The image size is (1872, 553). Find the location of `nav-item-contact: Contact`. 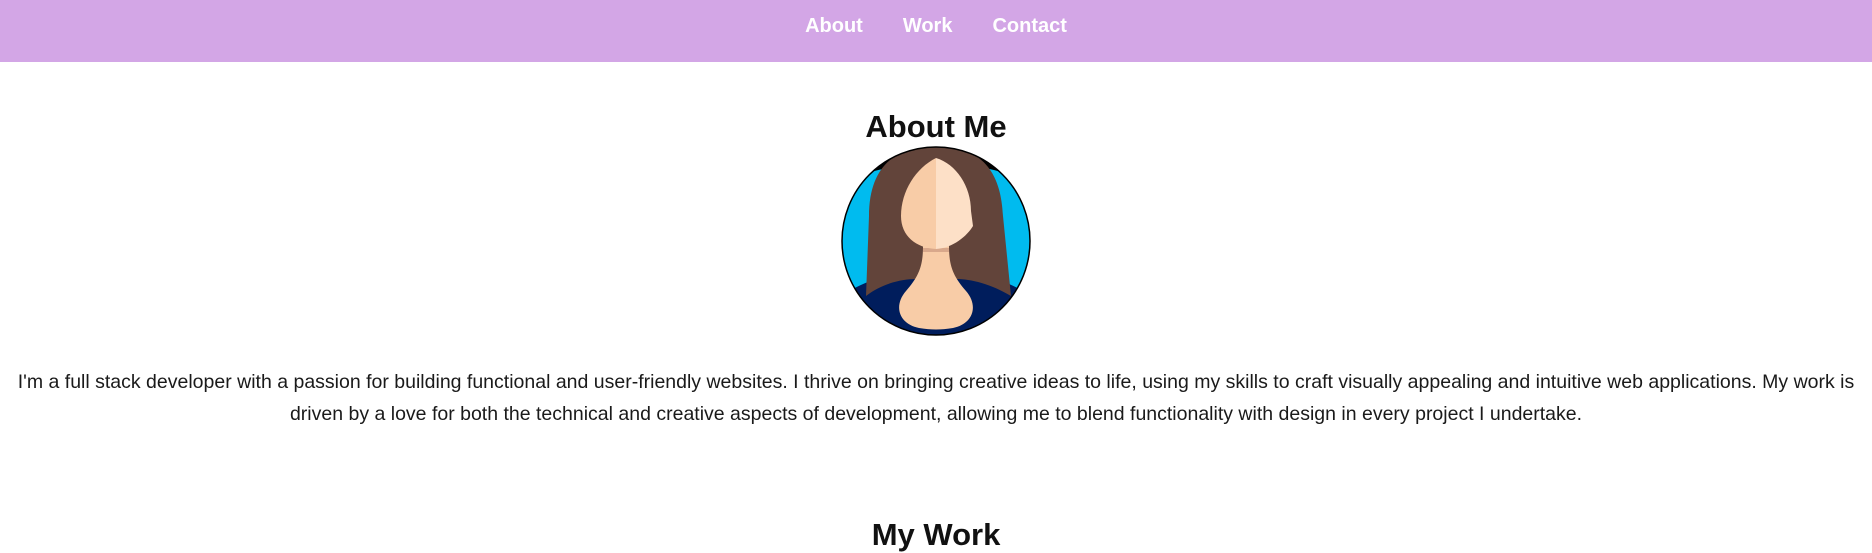

nav-item-contact: Contact is located at coordinates (1029, 26).